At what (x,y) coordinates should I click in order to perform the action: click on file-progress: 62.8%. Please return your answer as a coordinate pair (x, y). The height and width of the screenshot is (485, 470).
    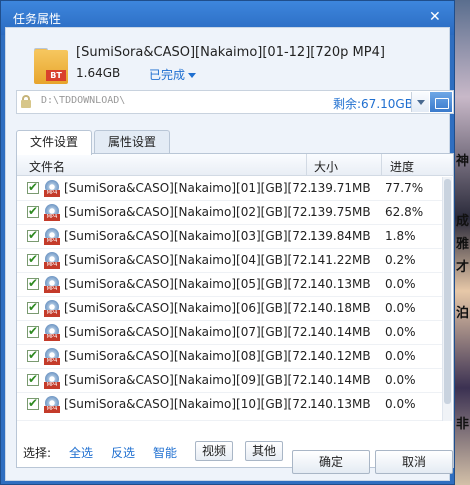
    Looking at the image, I should click on (404, 212).